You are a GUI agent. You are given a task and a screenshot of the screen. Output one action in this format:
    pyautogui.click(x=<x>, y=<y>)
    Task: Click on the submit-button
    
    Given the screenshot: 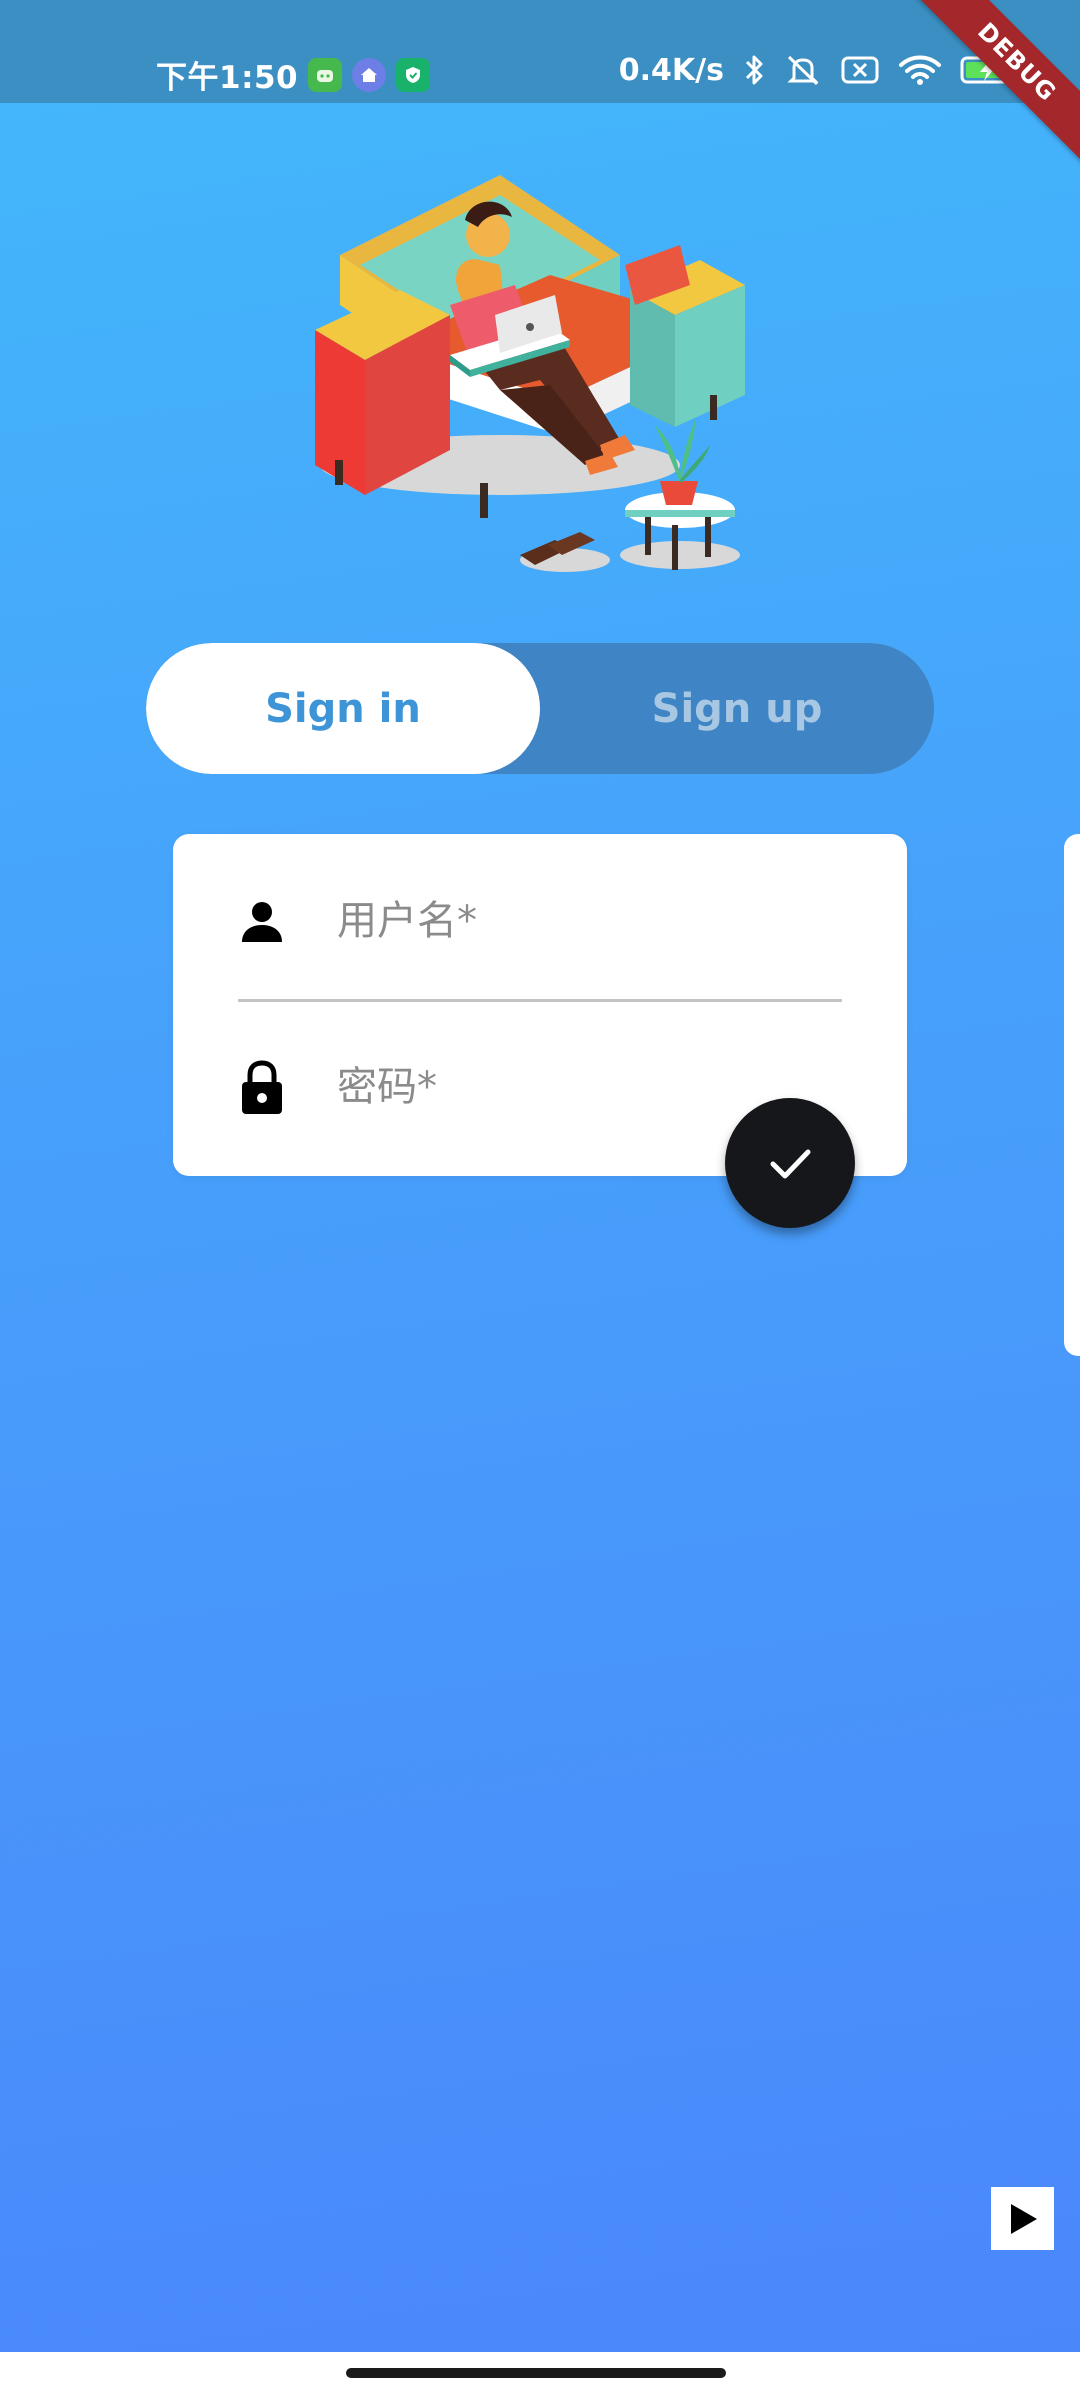 What is the action you would take?
    pyautogui.click(x=790, y=1163)
    